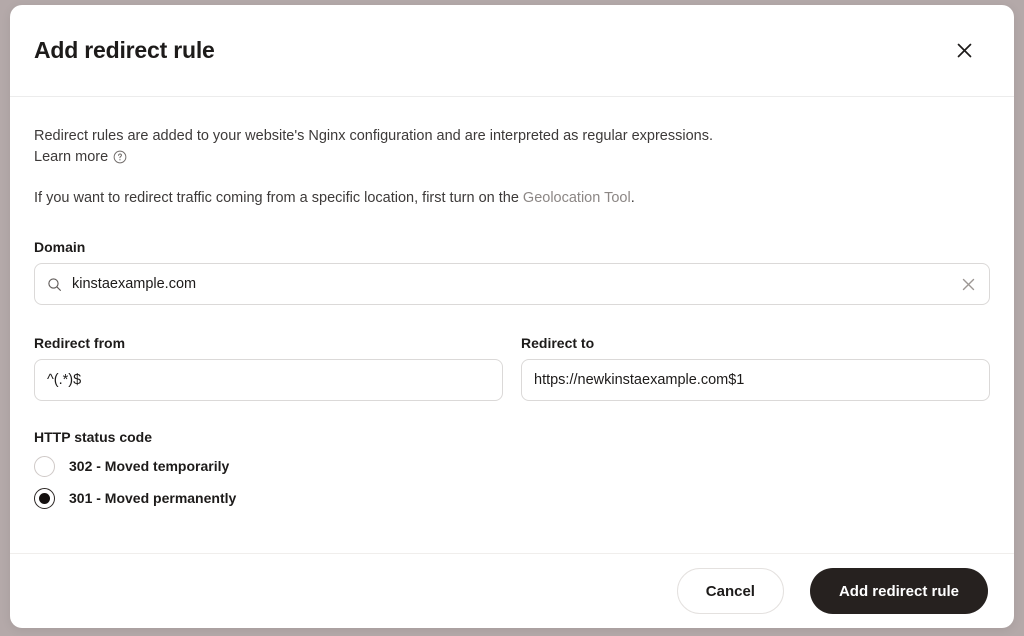 The height and width of the screenshot is (636, 1024). What do you see at coordinates (64, 380) in the screenshot?
I see `redirect-from-value: ^(.*)$` at bounding box center [64, 380].